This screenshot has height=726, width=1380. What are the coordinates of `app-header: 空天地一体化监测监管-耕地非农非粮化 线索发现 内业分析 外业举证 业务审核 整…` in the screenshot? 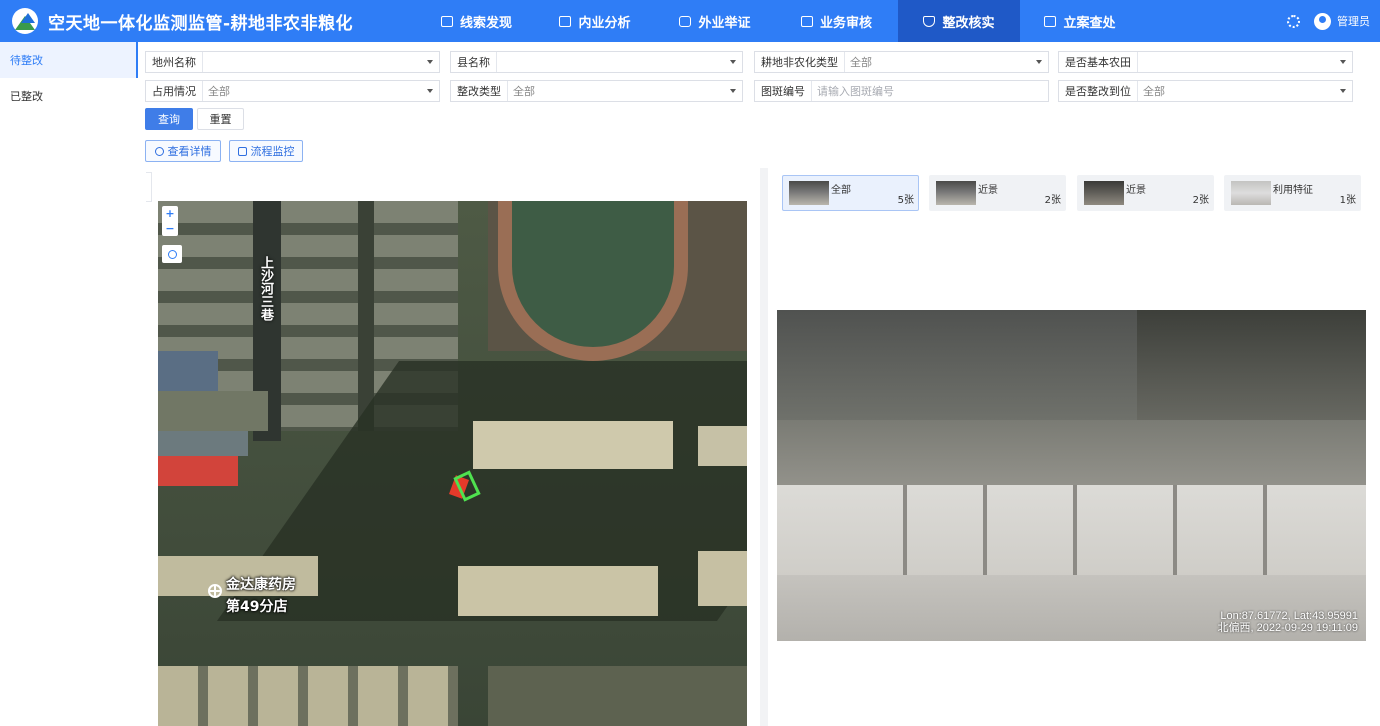 It's located at (690, 21).